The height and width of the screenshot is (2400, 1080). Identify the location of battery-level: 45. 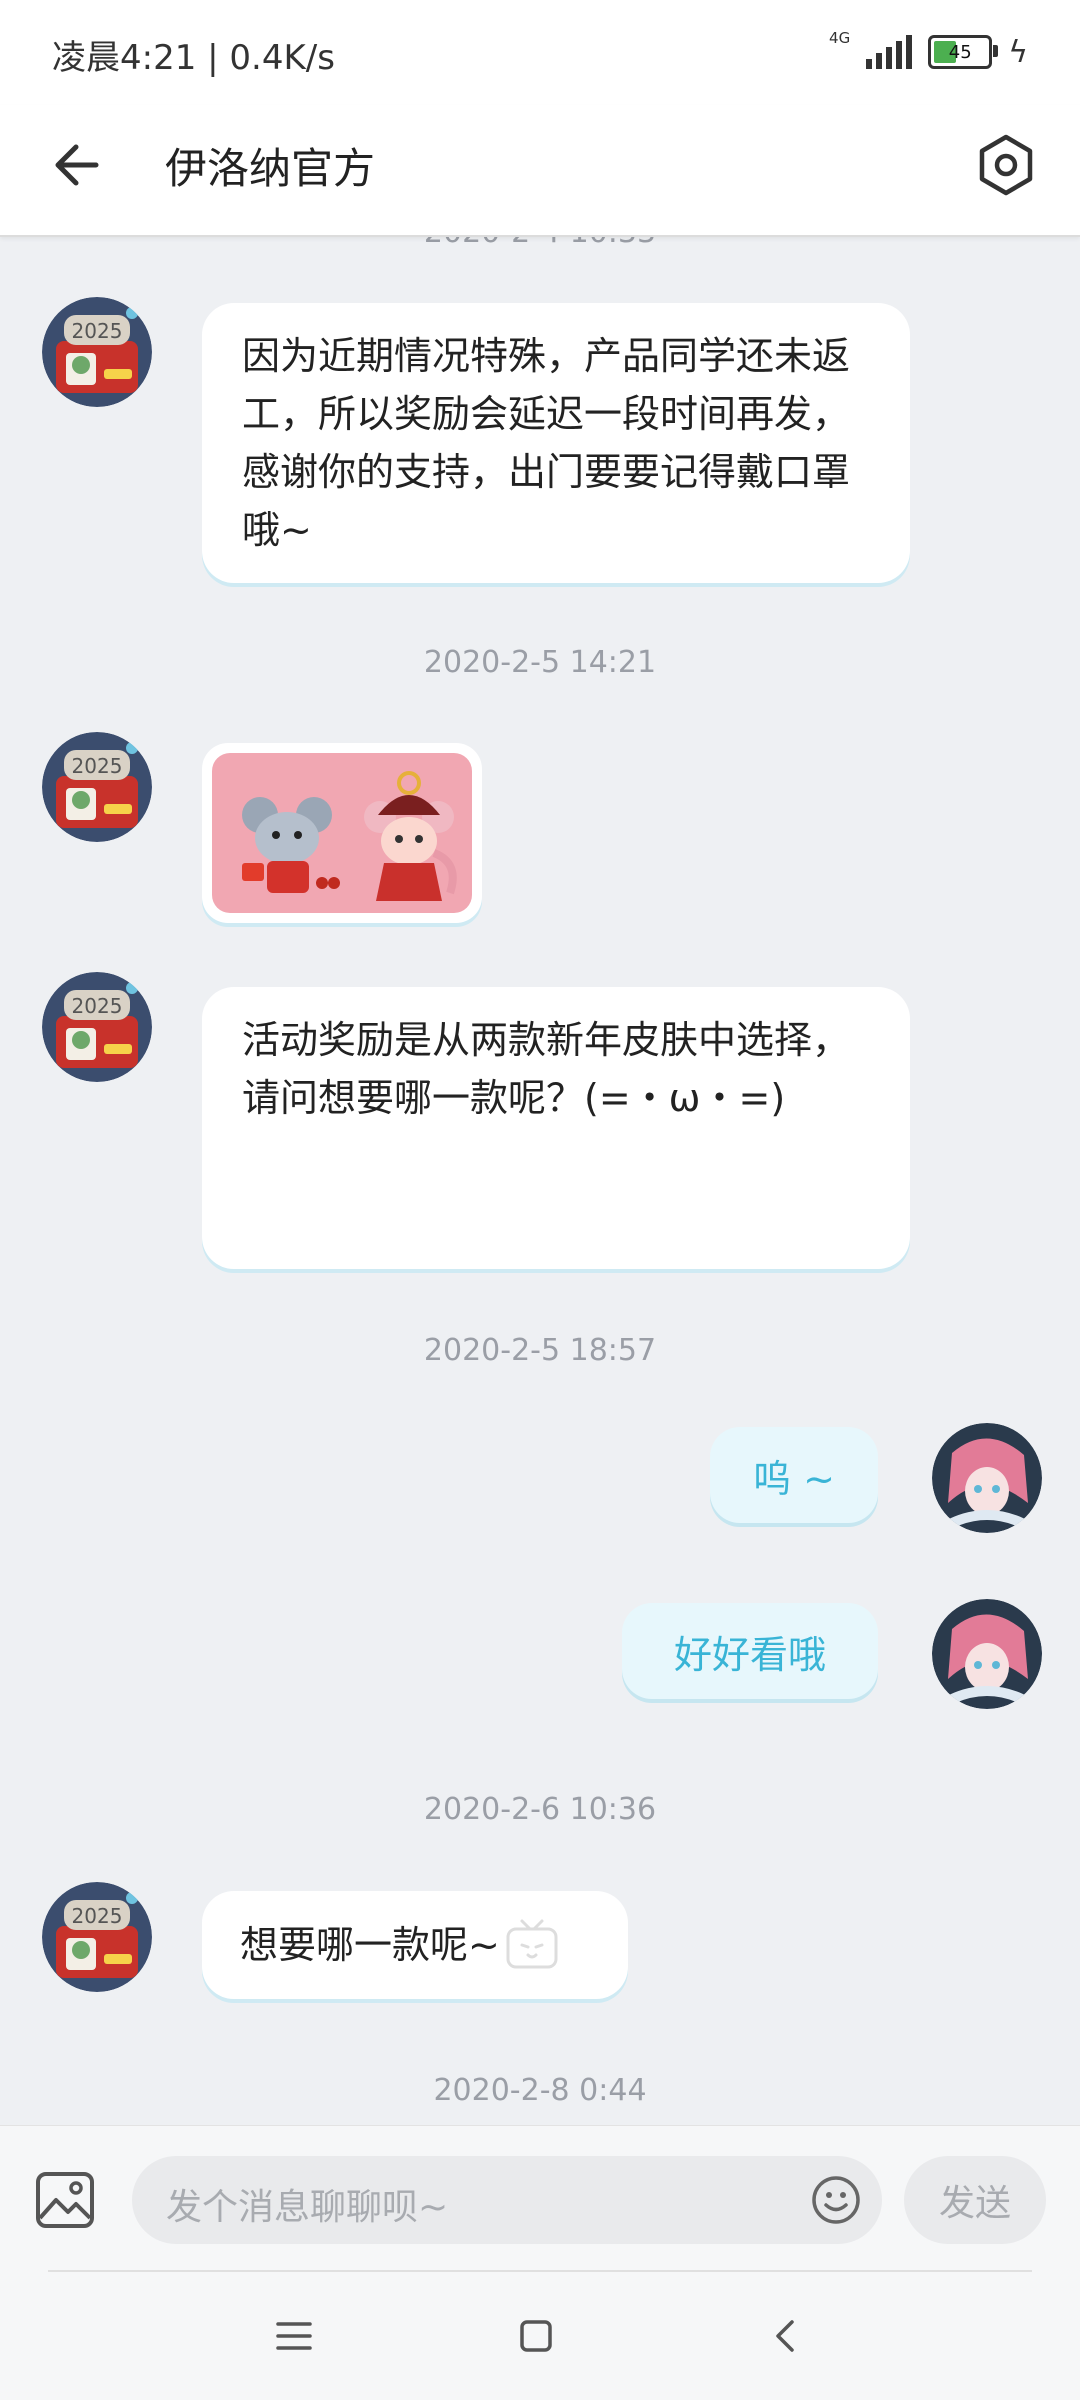
(960, 52).